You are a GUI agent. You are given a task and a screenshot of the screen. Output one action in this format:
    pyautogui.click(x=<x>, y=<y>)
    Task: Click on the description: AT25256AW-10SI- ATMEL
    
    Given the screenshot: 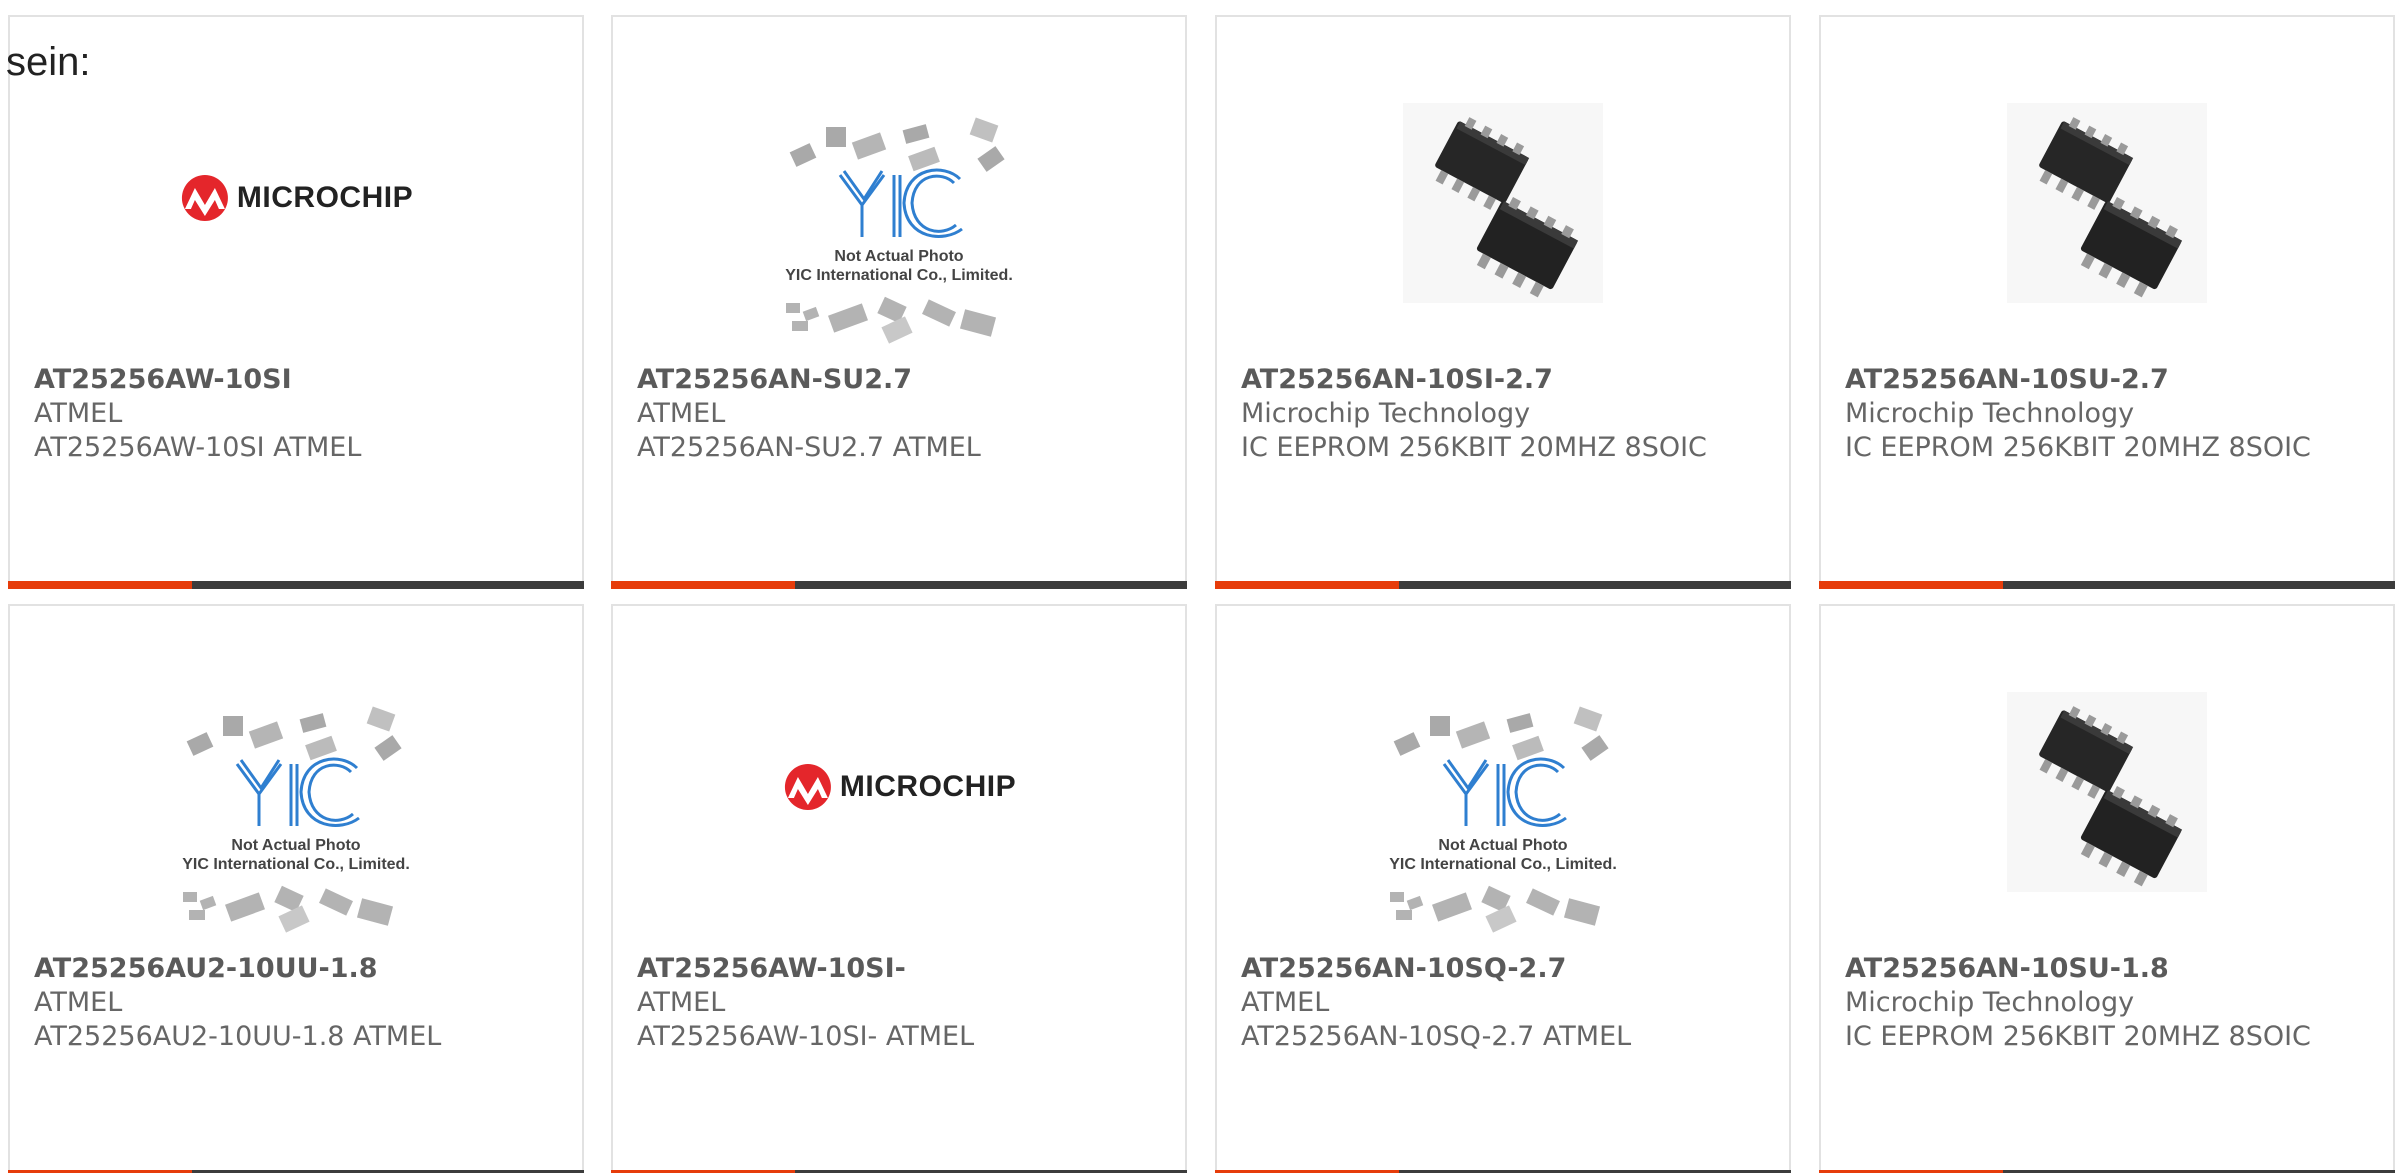 What is the action you would take?
    pyautogui.click(x=806, y=1036)
    